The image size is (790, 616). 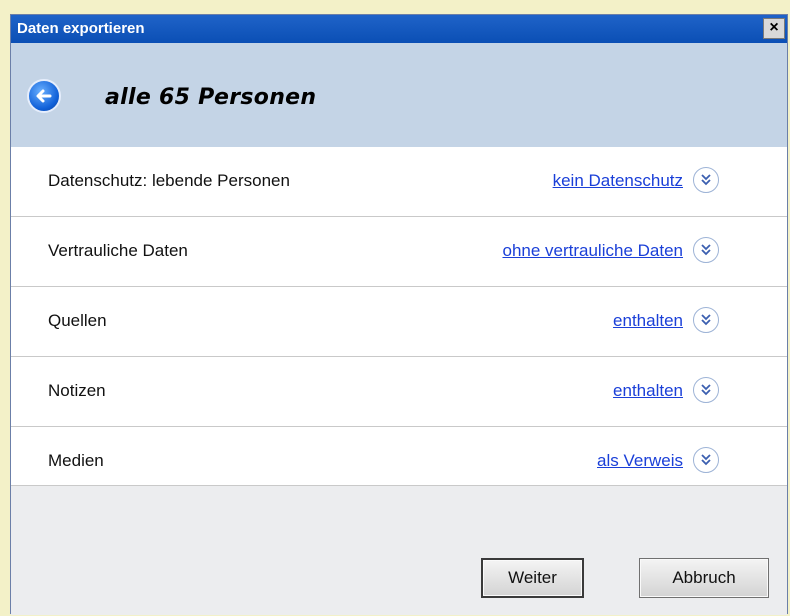 I want to click on close-button: ×, so click(x=774, y=28).